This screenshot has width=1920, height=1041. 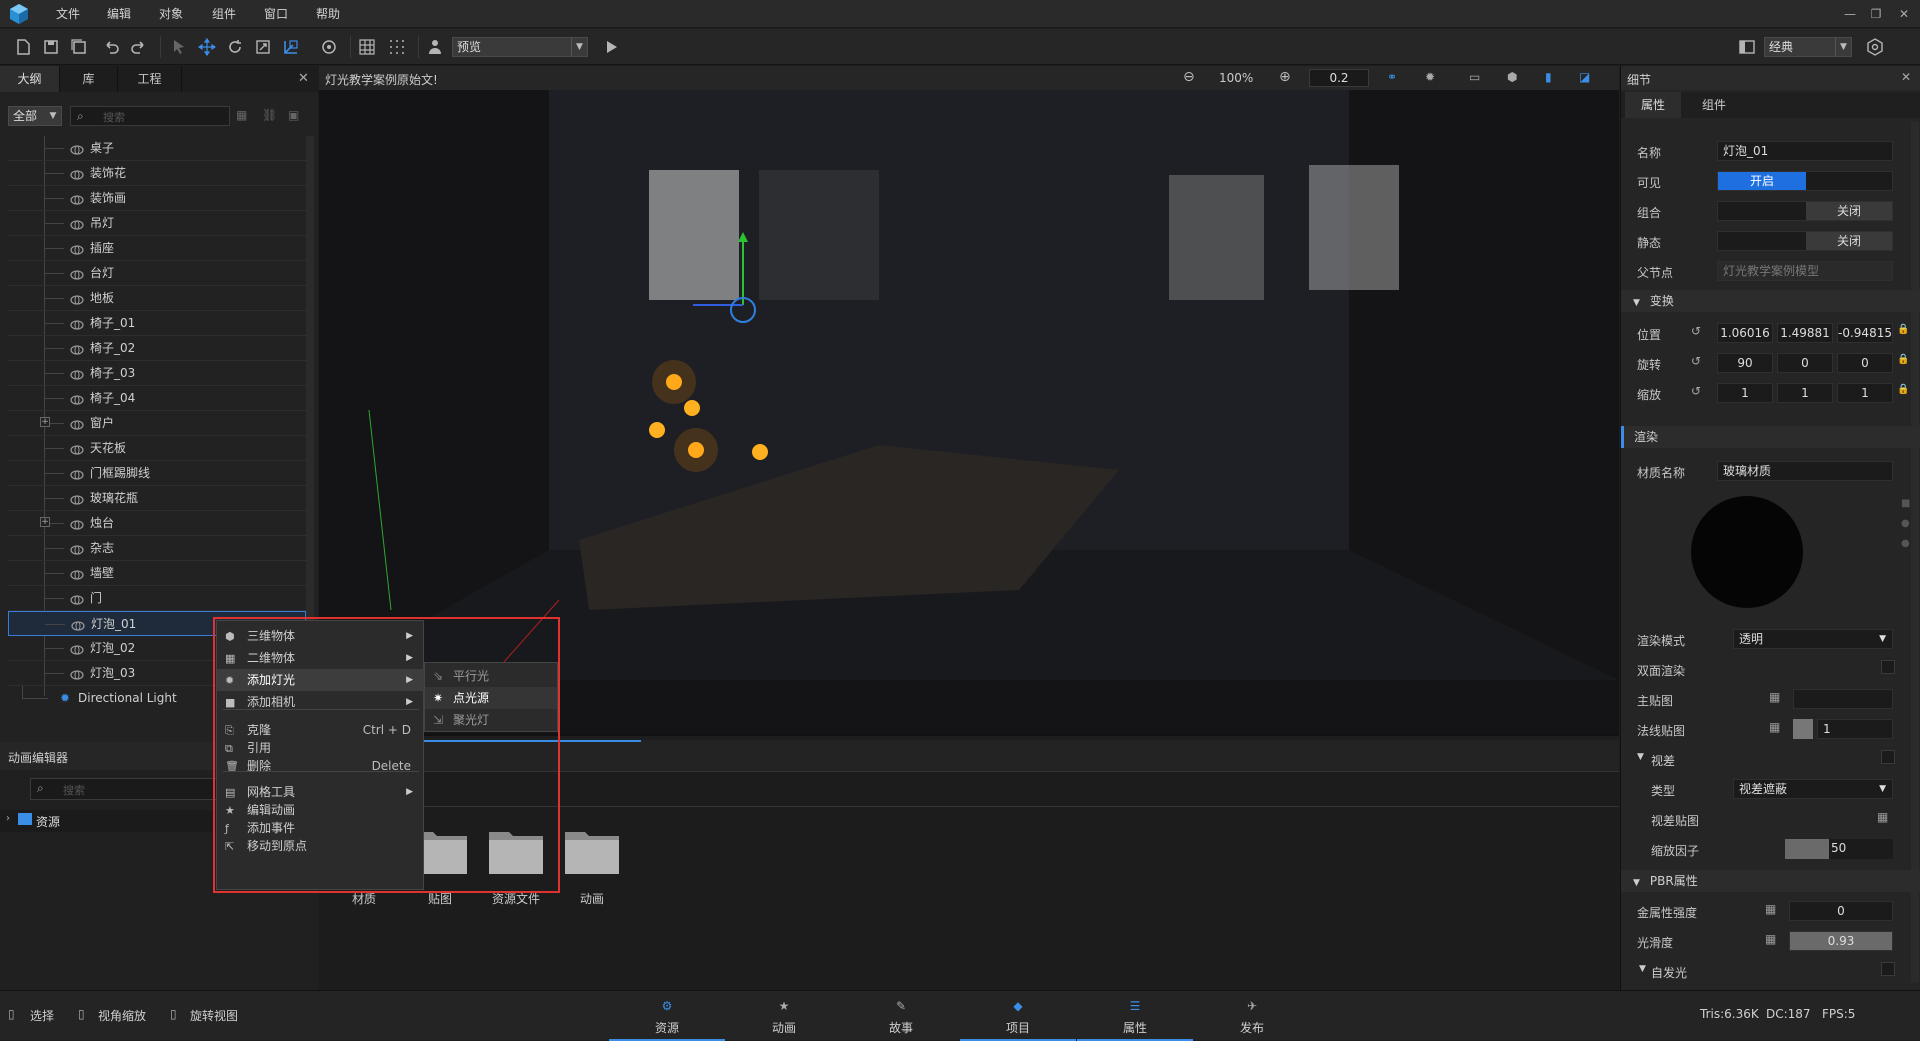 I want to click on normal-texture-swatch, so click(x=1803, y=729).